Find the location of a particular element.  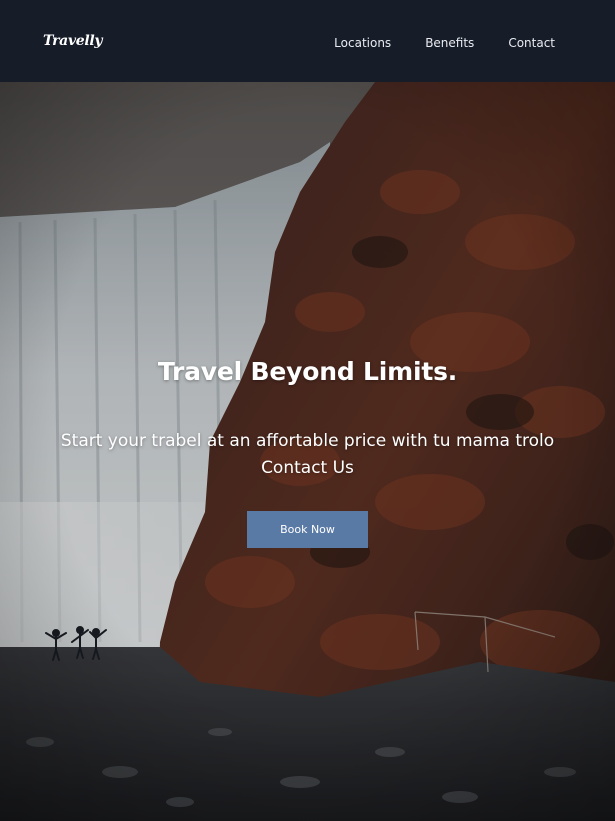

nav-link-benefits: Benefits is located at coordinates (449, 43).